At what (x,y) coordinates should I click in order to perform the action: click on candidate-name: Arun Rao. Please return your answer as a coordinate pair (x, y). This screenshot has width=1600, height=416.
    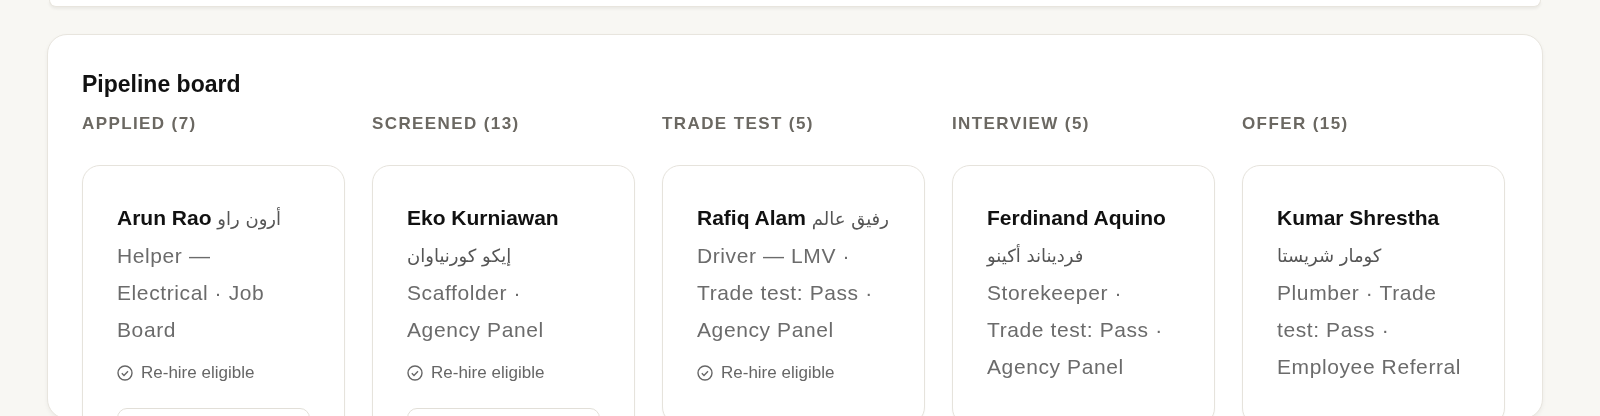
    Looking at the image, I should click on (164, 217).